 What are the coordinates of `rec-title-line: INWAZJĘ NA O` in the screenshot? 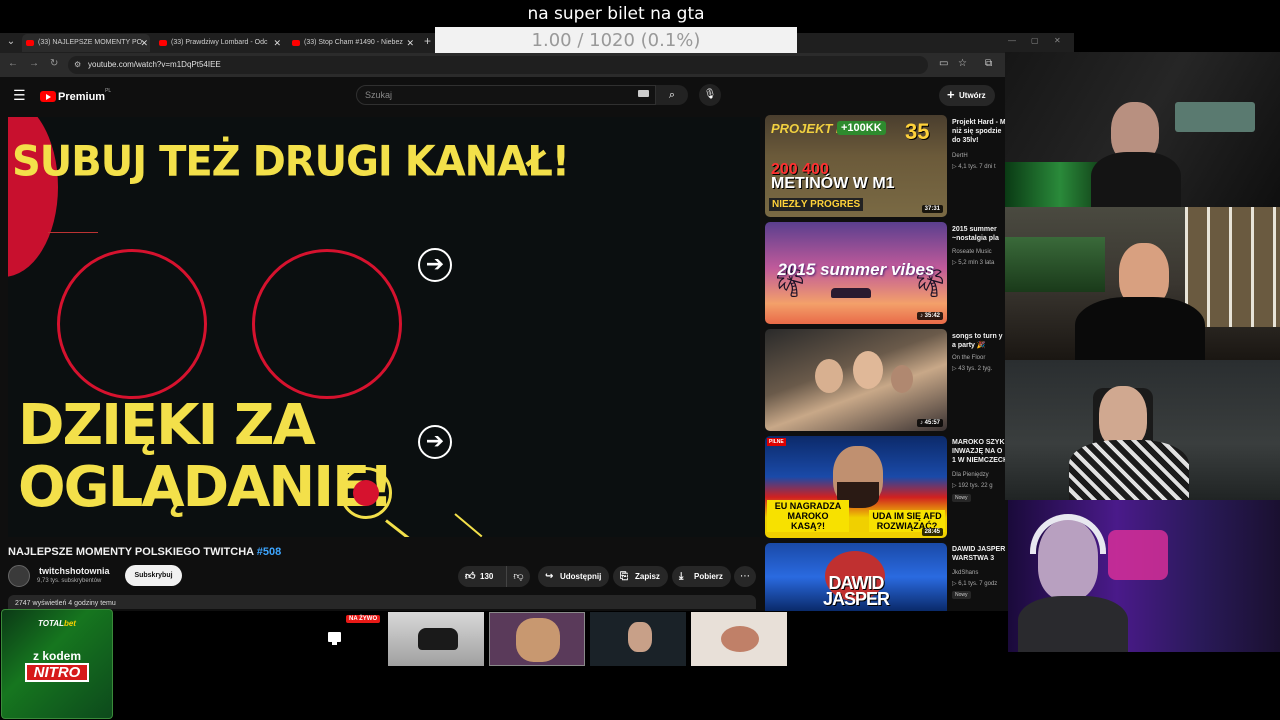 It's located at (977, 451).